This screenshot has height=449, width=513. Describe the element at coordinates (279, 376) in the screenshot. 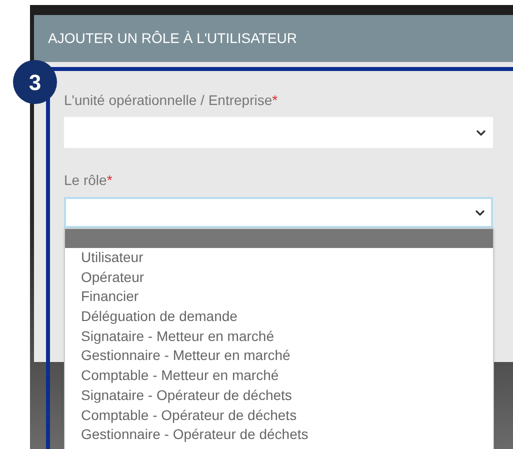

I see `dropdown-option: Comptable - Metteur en marché` at that location.